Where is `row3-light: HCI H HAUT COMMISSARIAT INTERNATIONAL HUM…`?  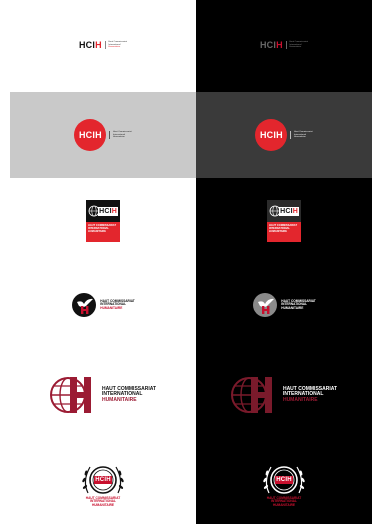
row3-light: HCI H HAUT COMMISSARIAT INTERNATIONAL HUM… is located at coordinates (103, 221).